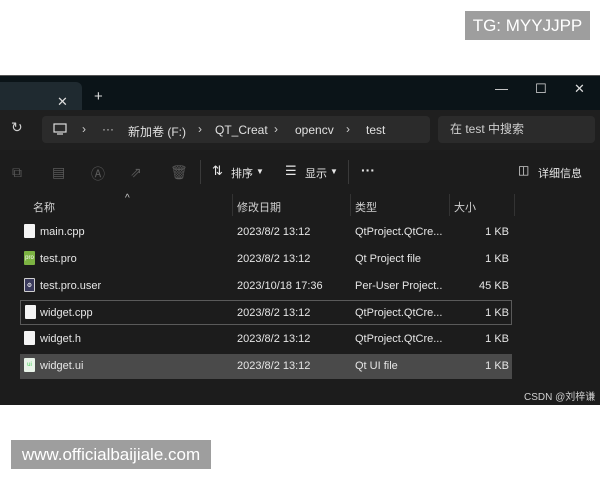 The image size is (600, 480). What do you see at coordinates (98, 174) in the screenshot?
I see `rename-icon: Ⓐ` at bounding box center [98, 174].